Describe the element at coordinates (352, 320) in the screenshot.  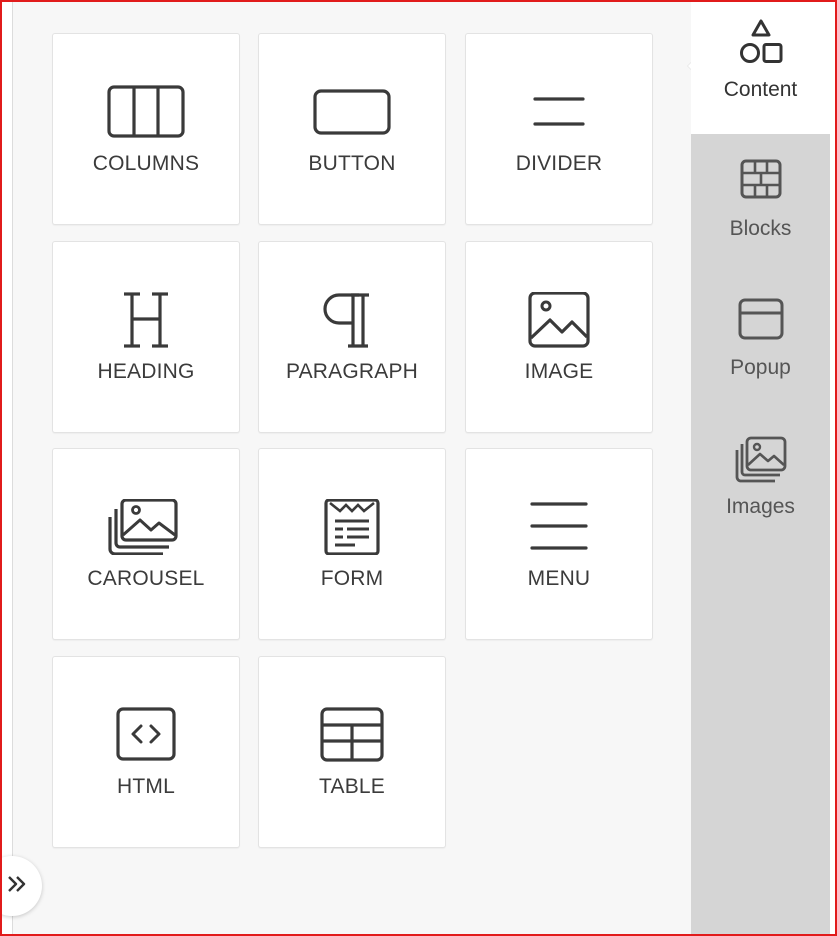
I see `paragraph-icon` at that location.